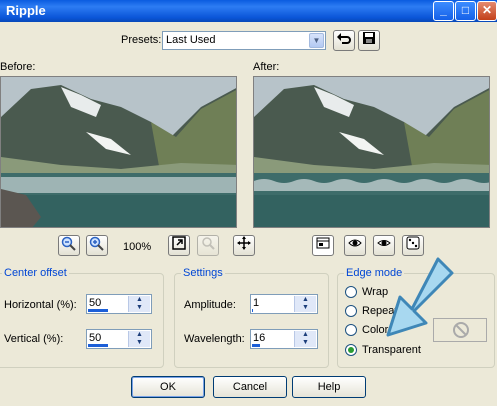 This screenshot has width=497, height=406. What do you see at coordinates (256, 303) in the screenshot?
I see `amplitude-value: 1` at bounding box center [256, 303].